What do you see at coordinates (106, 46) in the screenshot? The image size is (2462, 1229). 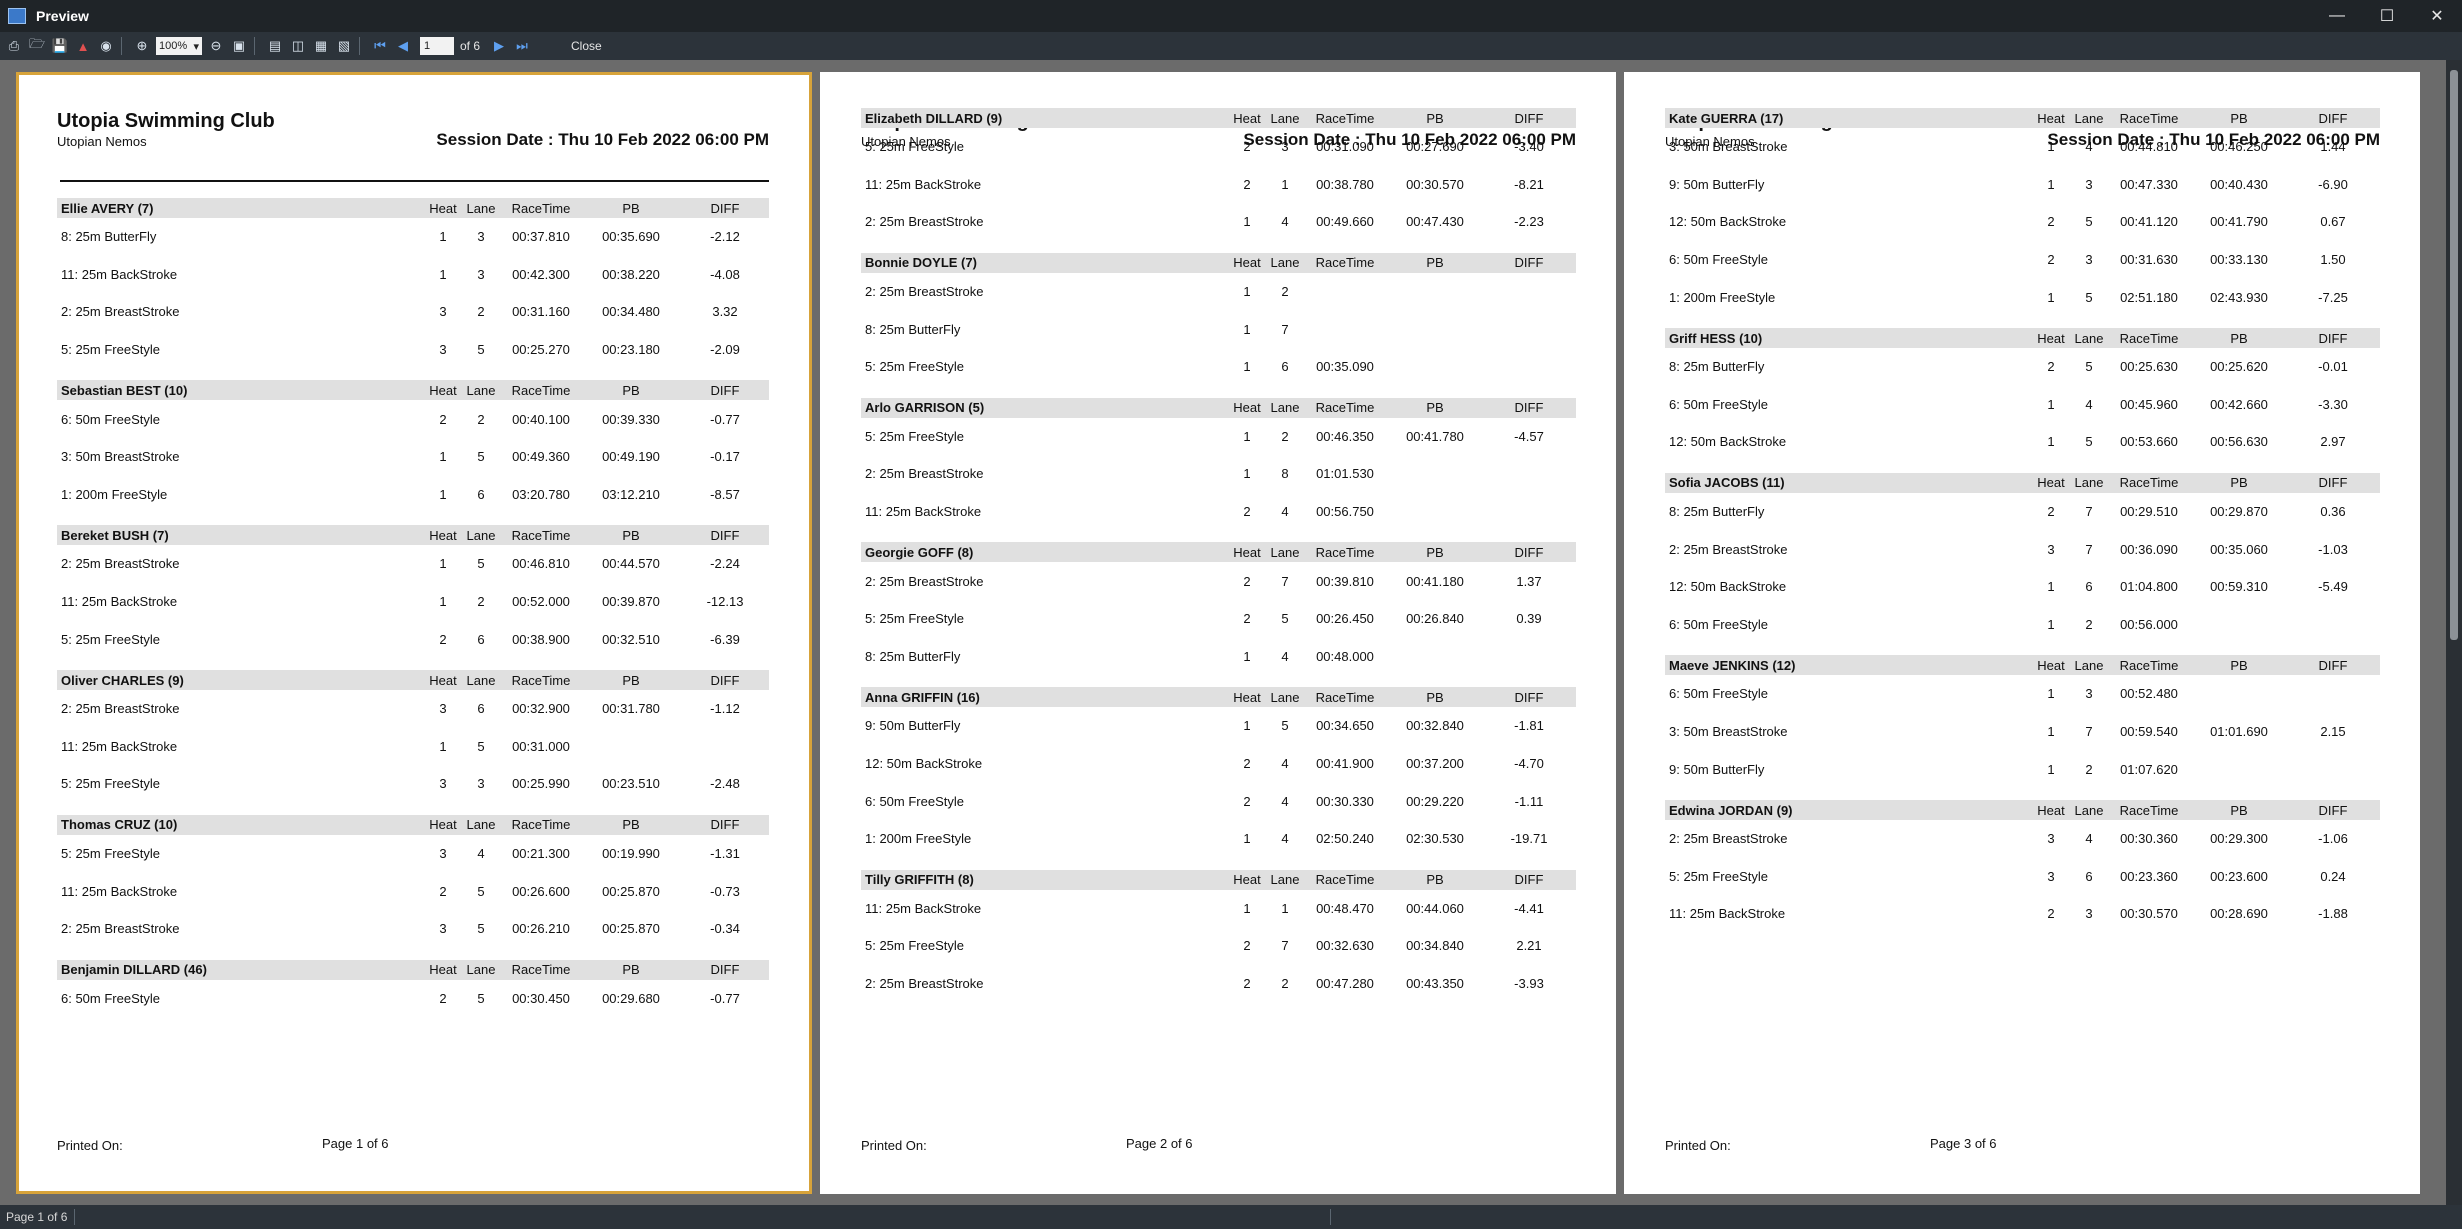 I see `find-icon: ◉` at bounding box center [106, 46].